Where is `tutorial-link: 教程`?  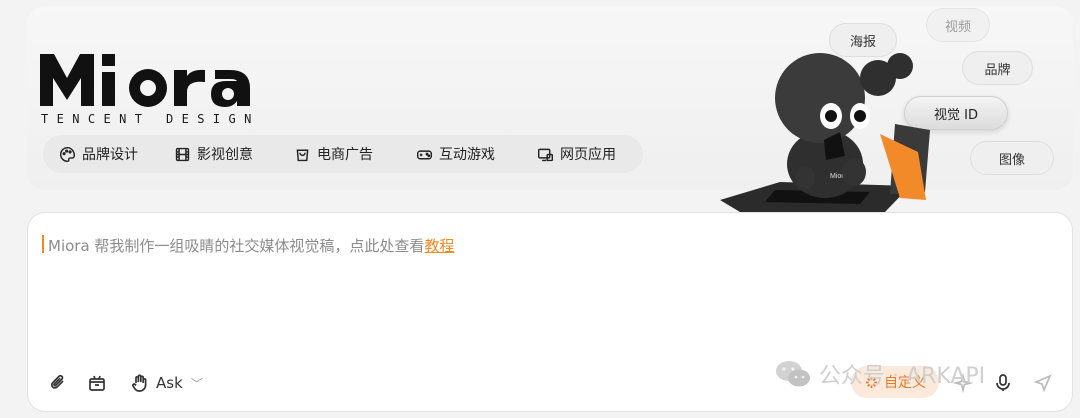 tutorial-link: 教程 is located at coordinates (439, 246).